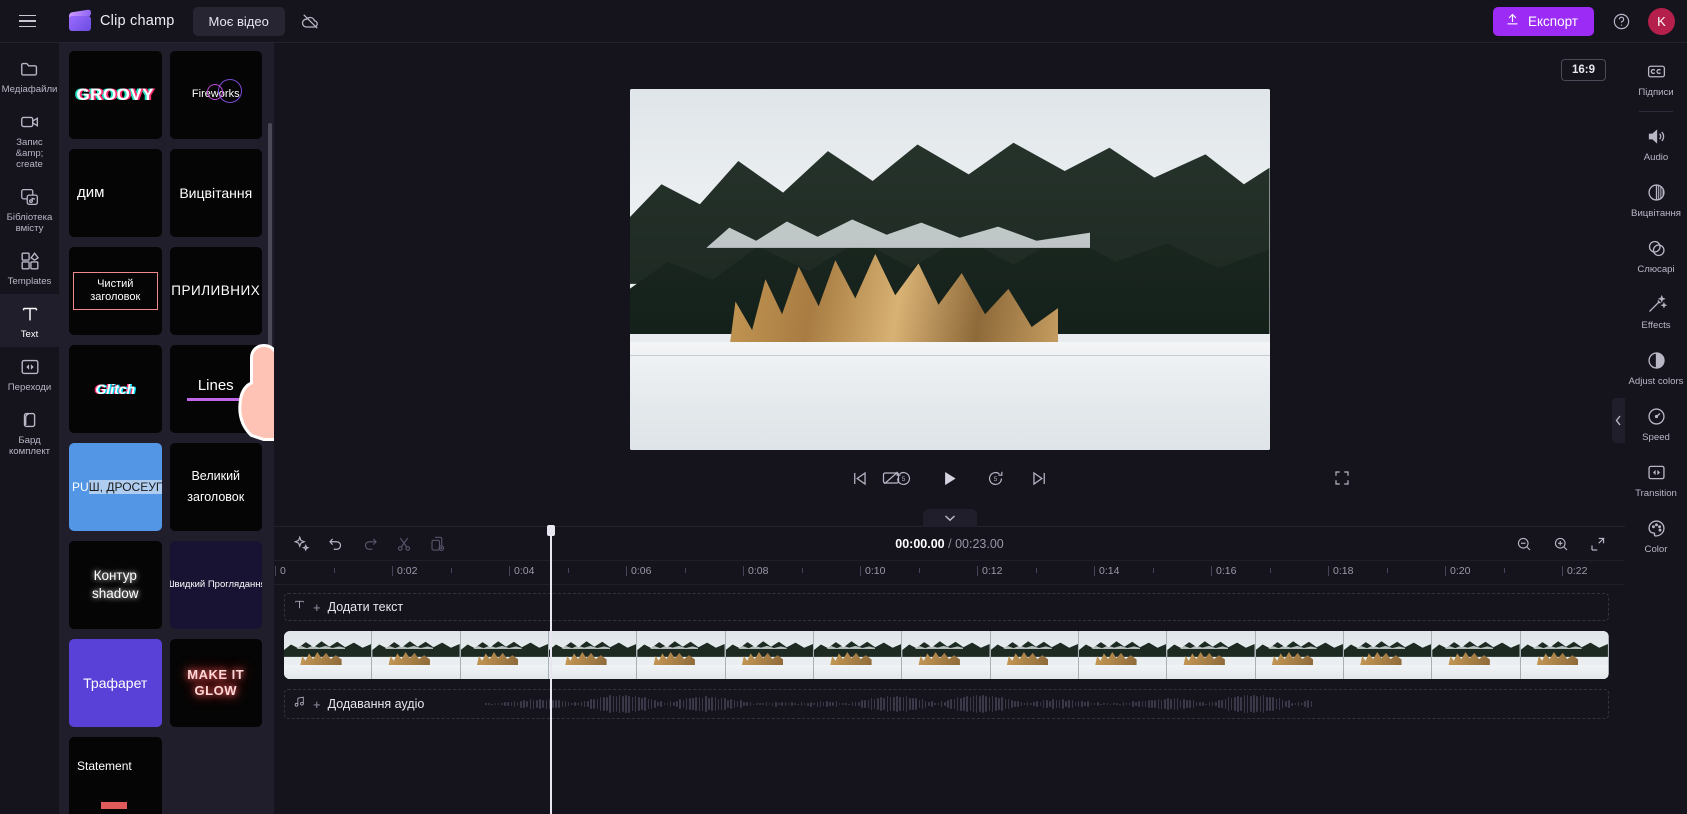 Image resolution: width=1687 pixels, height=814 pixels. Describe the element at coordinates (317, 704) in the screenshot. I see `add-audio-plus: +` at that location.